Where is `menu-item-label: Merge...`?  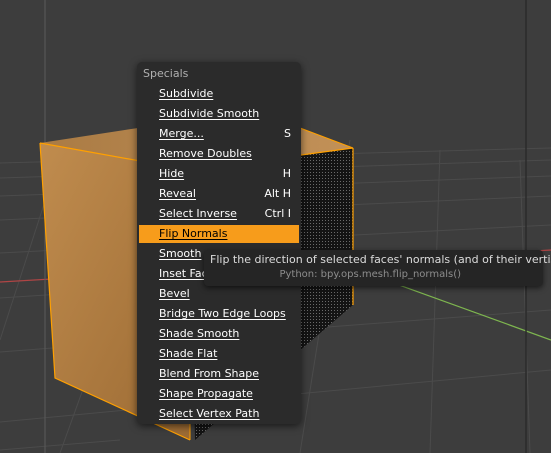
menu-item-label: Merge... is located at coordinates (181, 133).